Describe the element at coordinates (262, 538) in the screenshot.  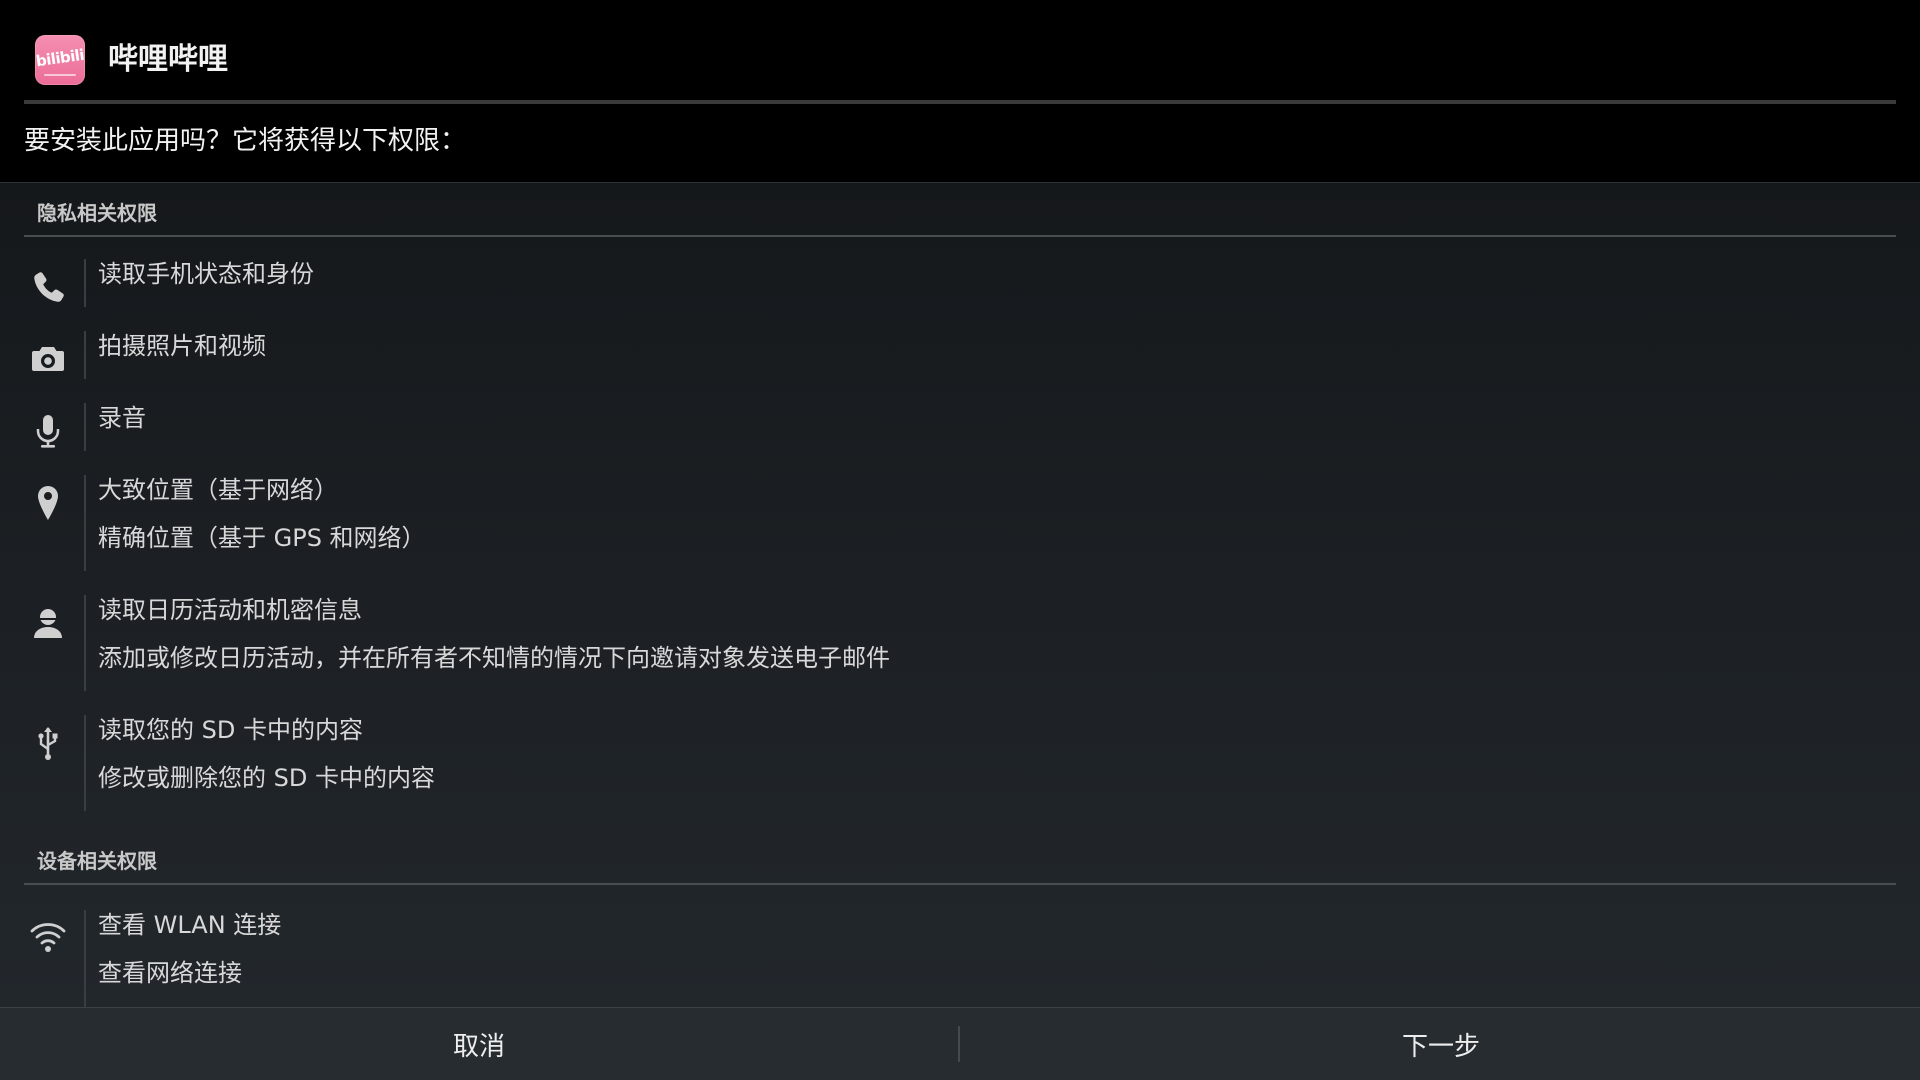
I see `permission-line: 精确位置（基于 GPS 和网络）` at that location.